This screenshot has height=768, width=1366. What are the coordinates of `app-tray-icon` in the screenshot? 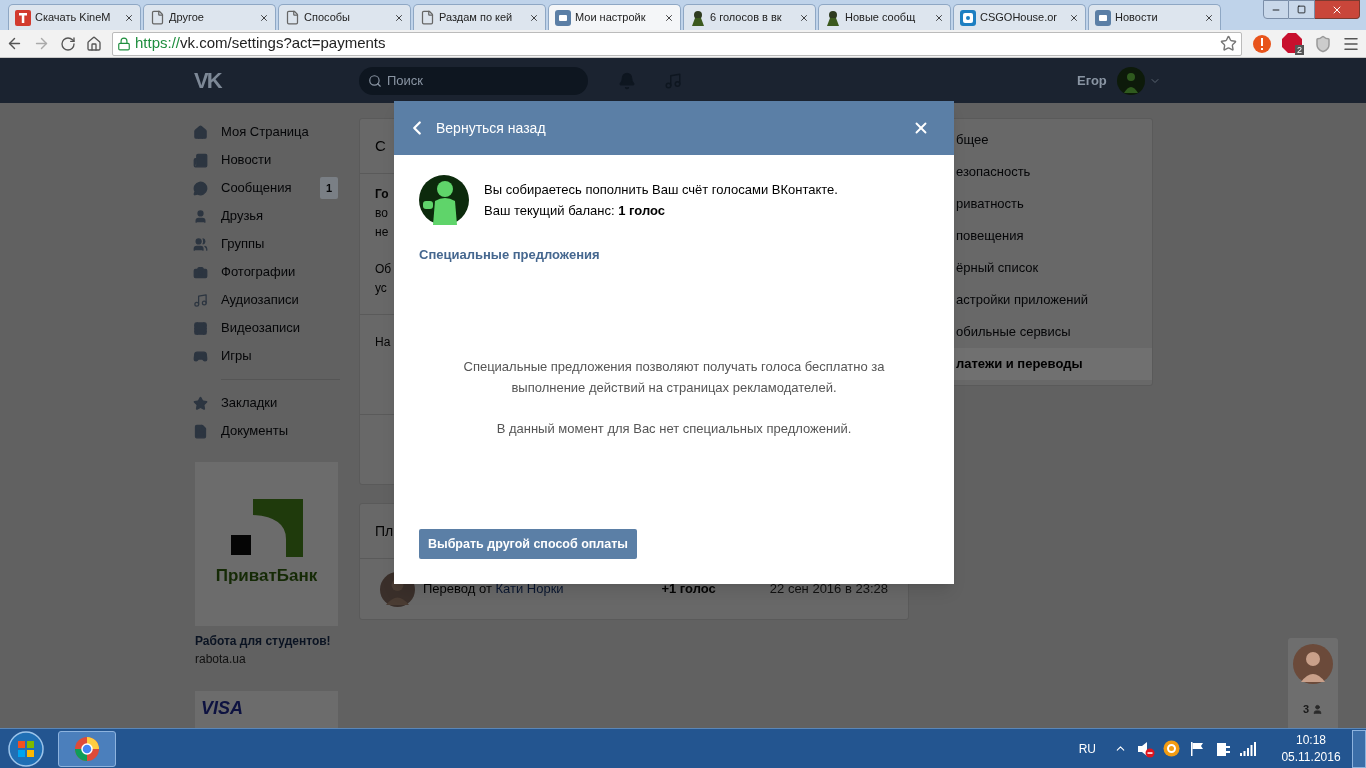 It's located at (1171, 748).